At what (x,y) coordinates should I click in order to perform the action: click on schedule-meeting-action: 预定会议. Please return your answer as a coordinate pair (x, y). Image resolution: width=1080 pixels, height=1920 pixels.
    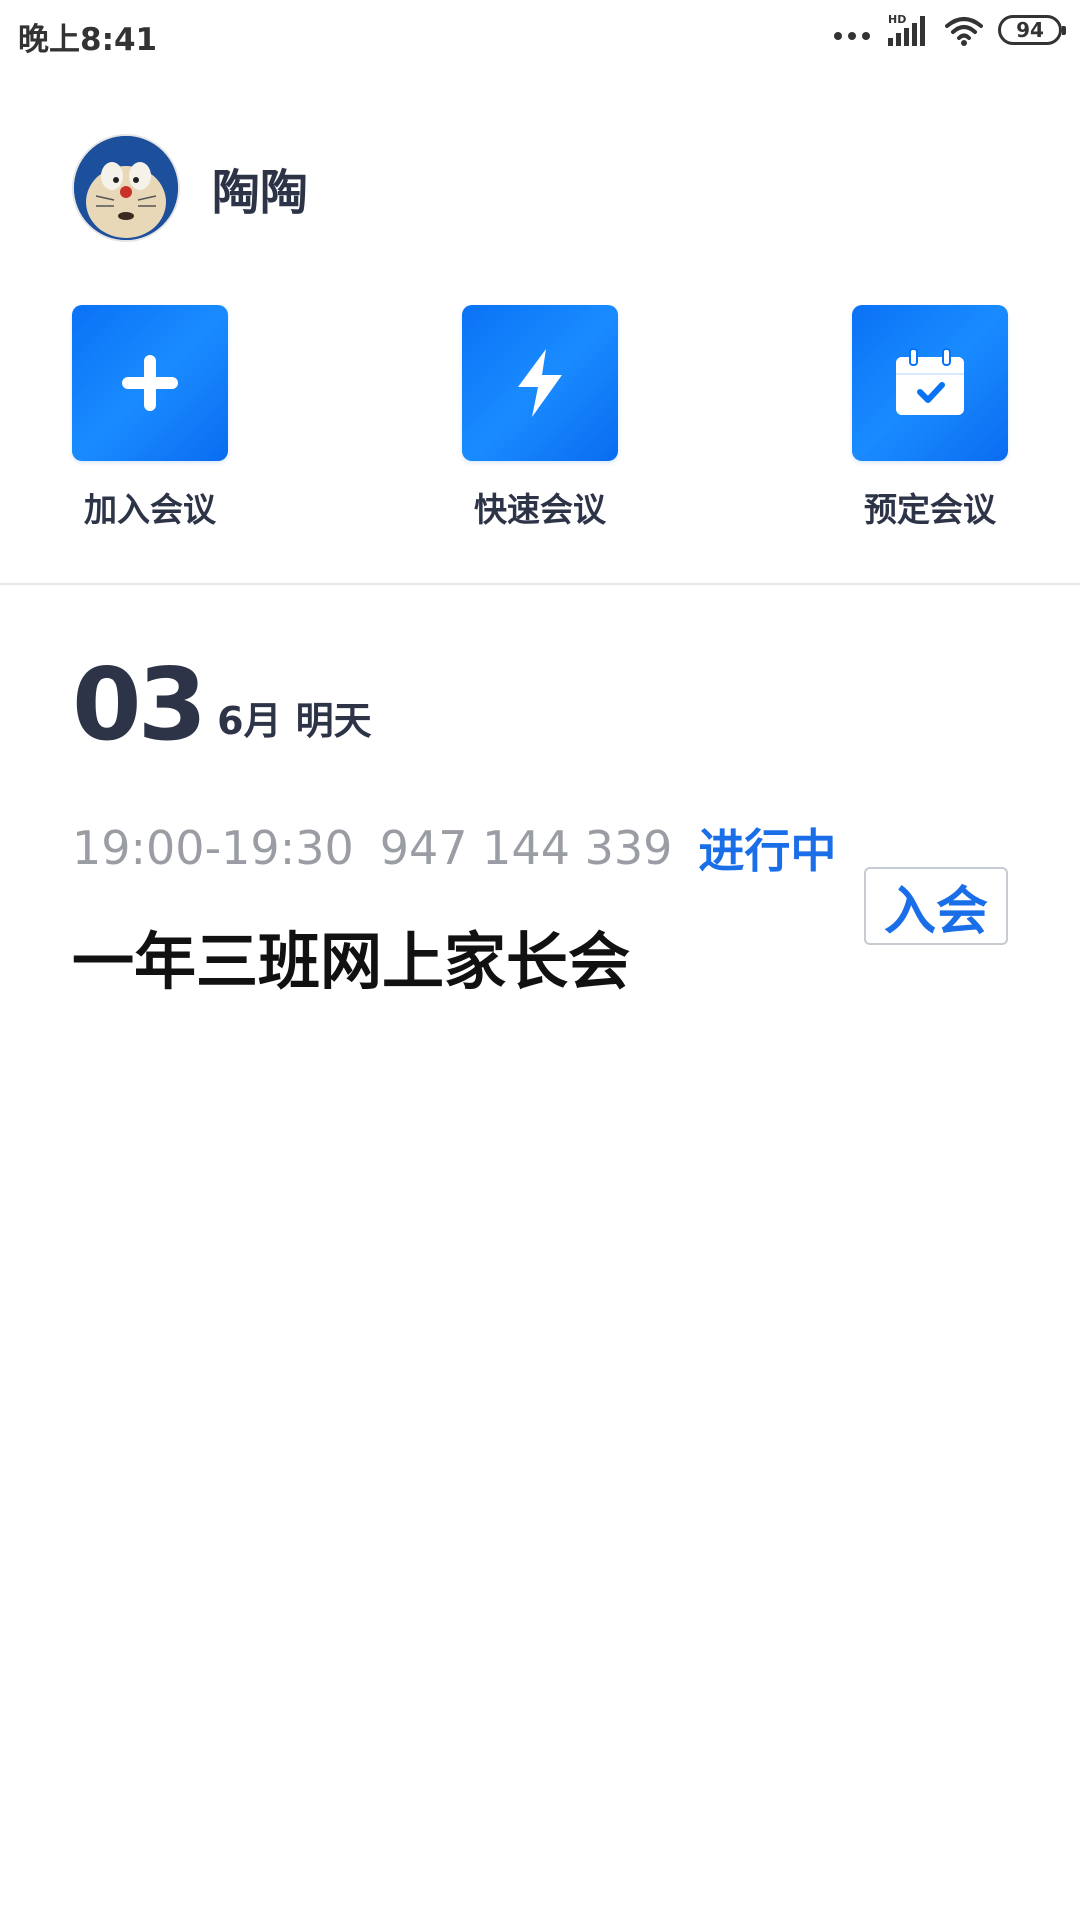
    Looking at the image, I should click on (930, 418).